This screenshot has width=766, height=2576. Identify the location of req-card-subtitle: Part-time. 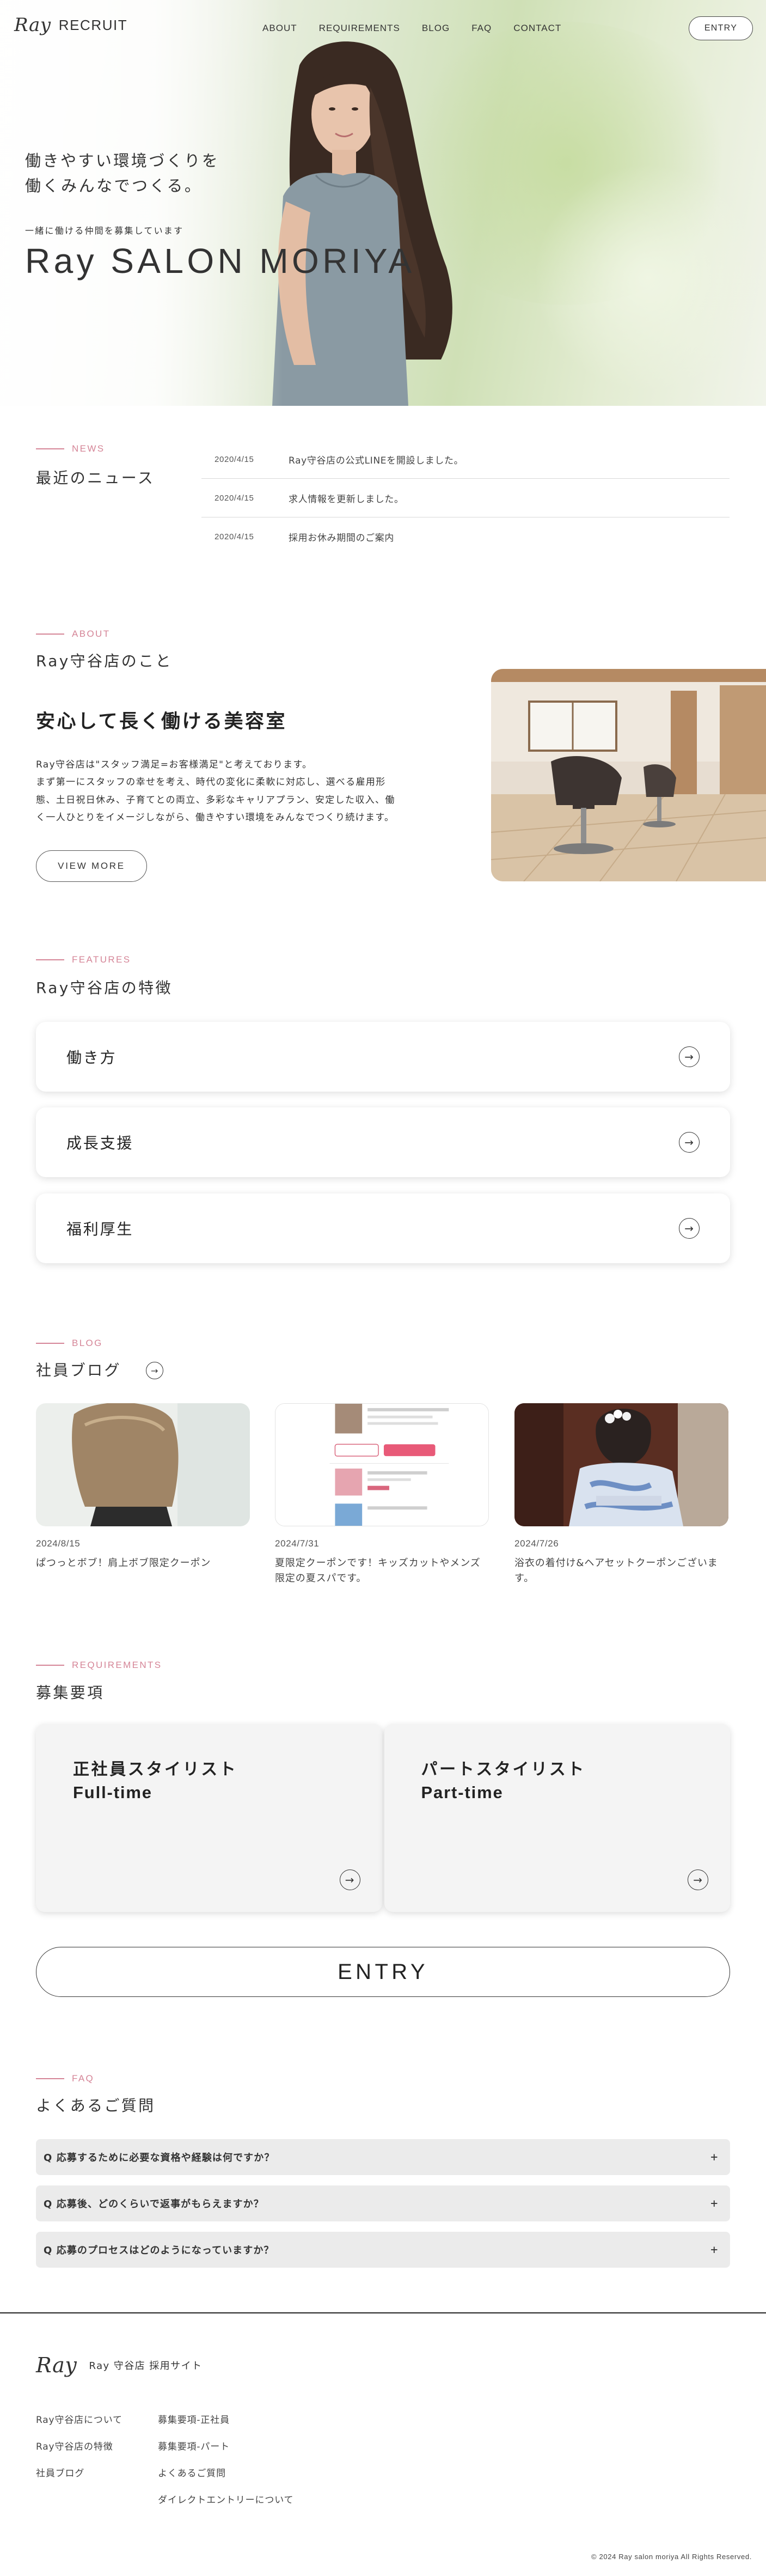
(463, 1792).